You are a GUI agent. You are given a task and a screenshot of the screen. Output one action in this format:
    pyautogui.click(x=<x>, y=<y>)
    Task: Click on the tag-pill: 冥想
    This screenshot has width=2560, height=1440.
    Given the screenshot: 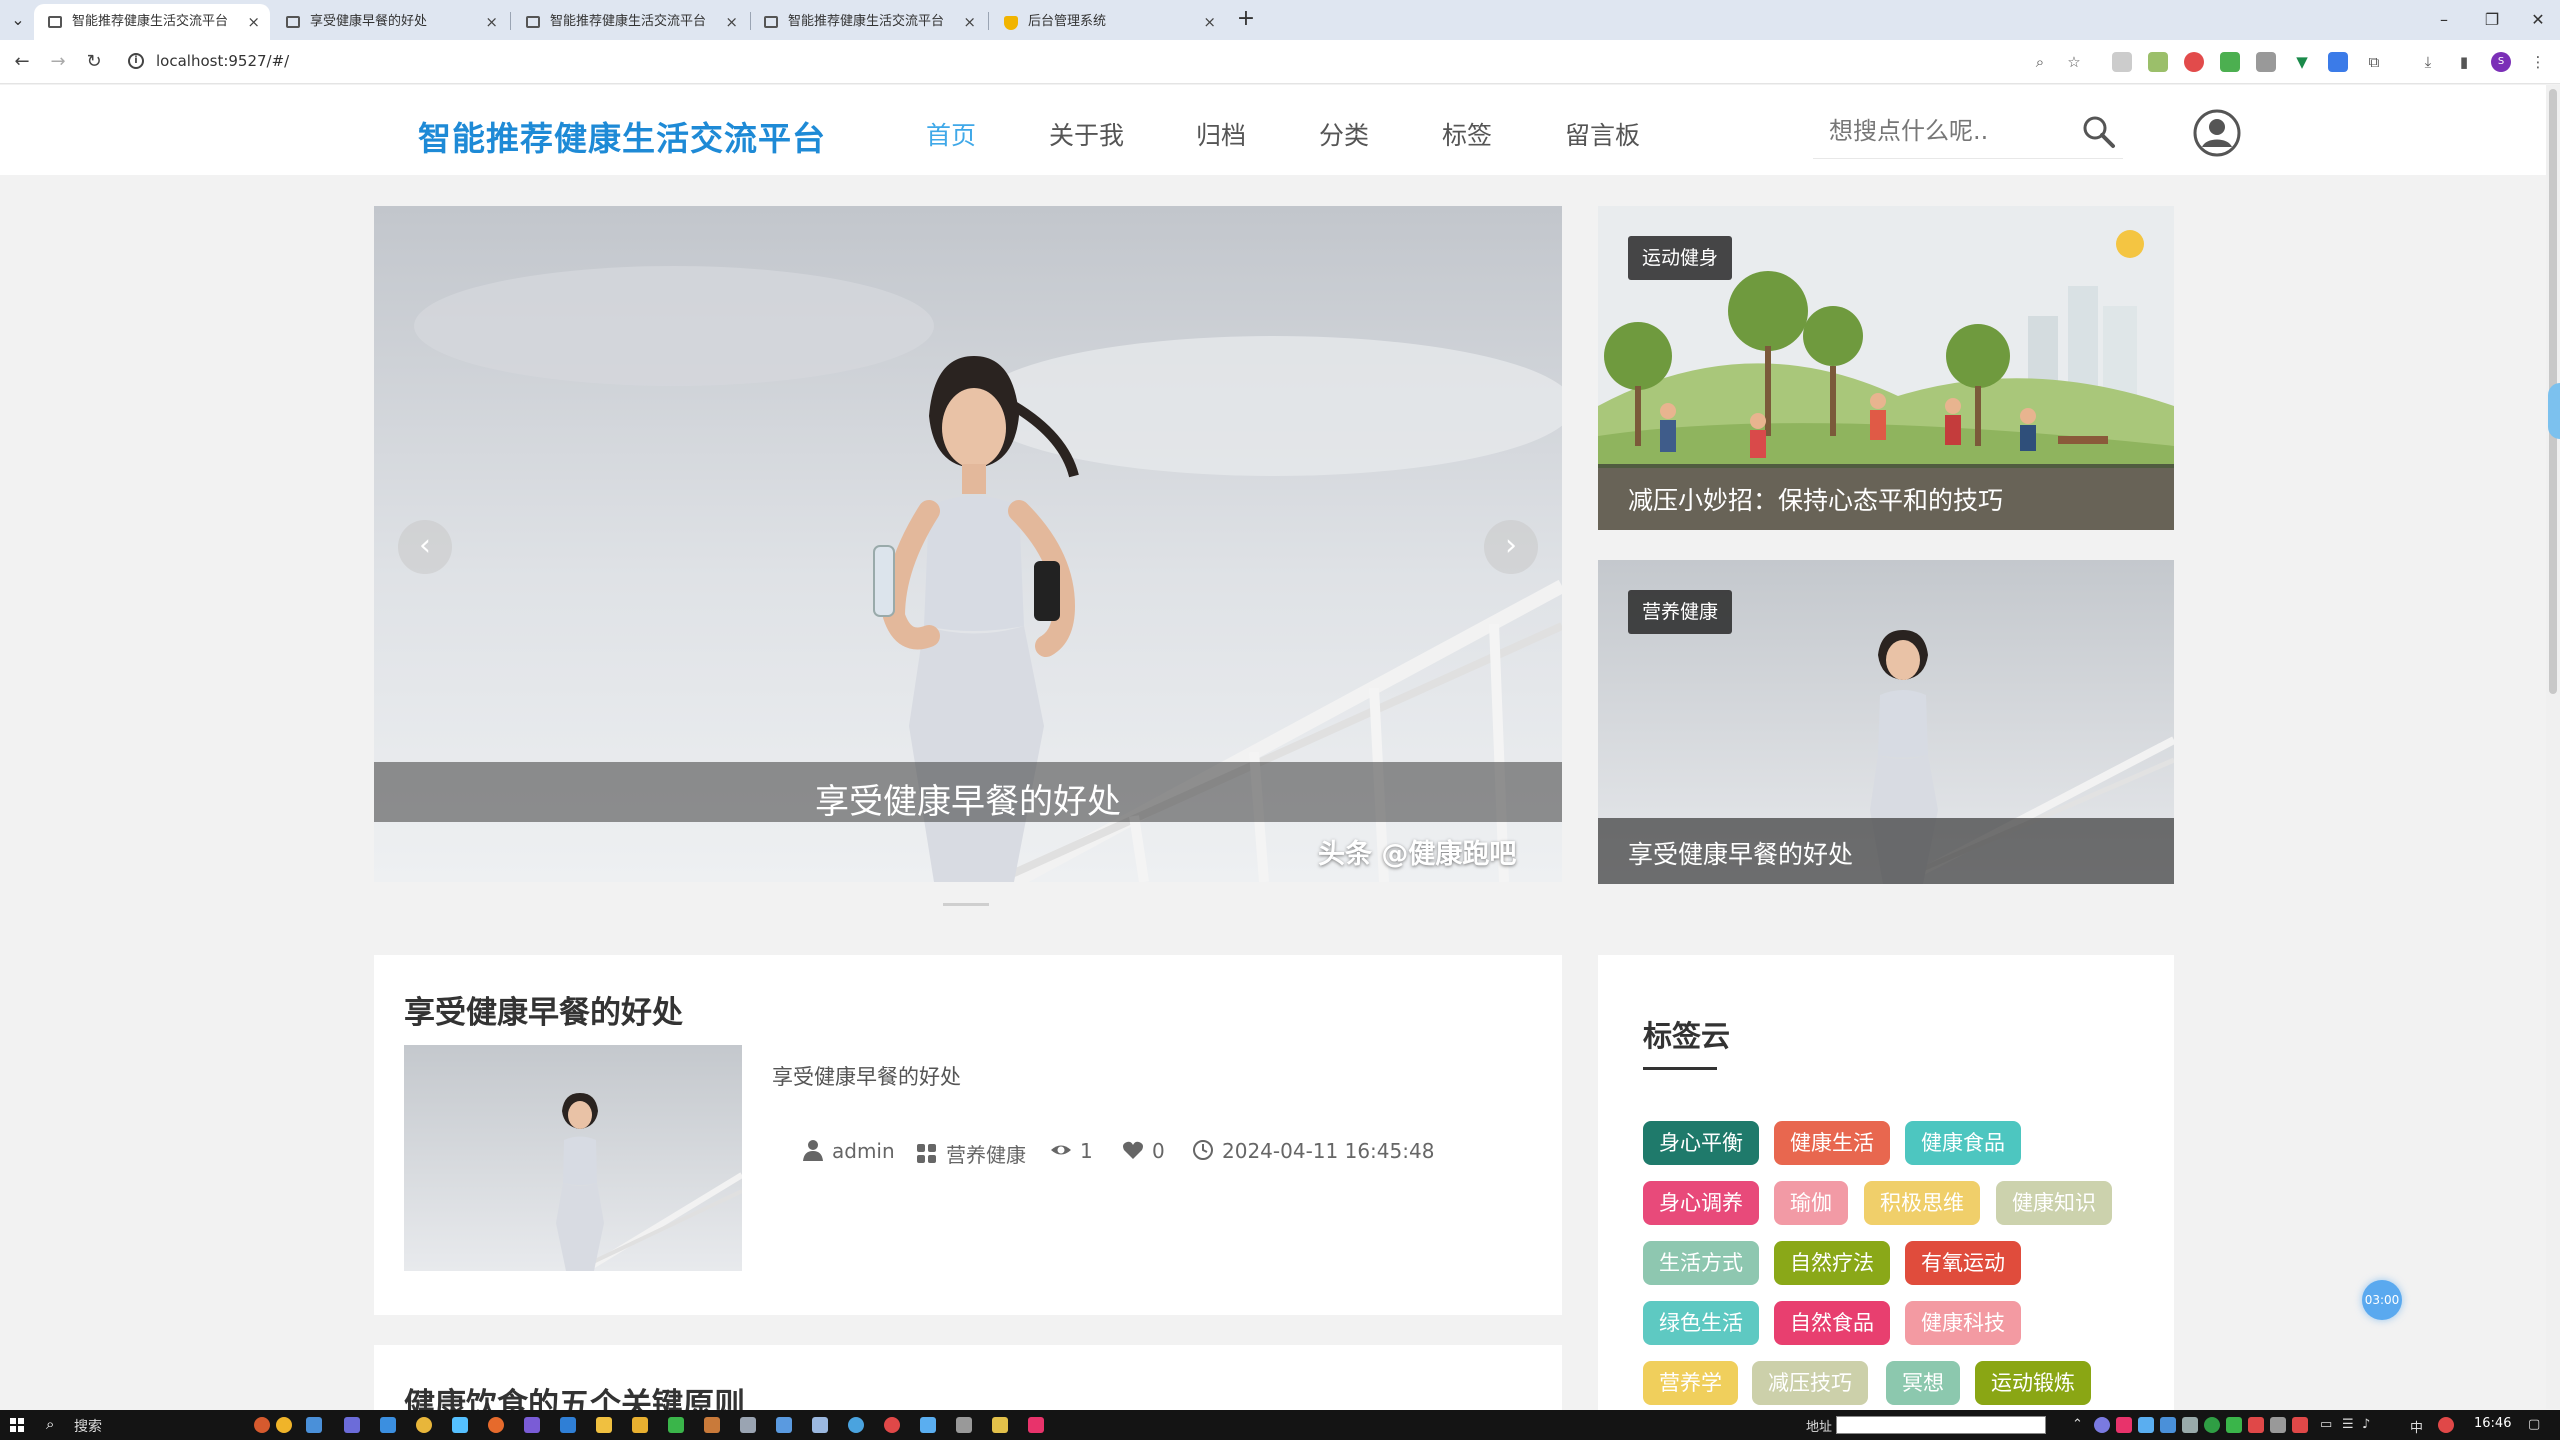 What is the action you would take?
    pyautogui.click(x=1923, y=1383)
    